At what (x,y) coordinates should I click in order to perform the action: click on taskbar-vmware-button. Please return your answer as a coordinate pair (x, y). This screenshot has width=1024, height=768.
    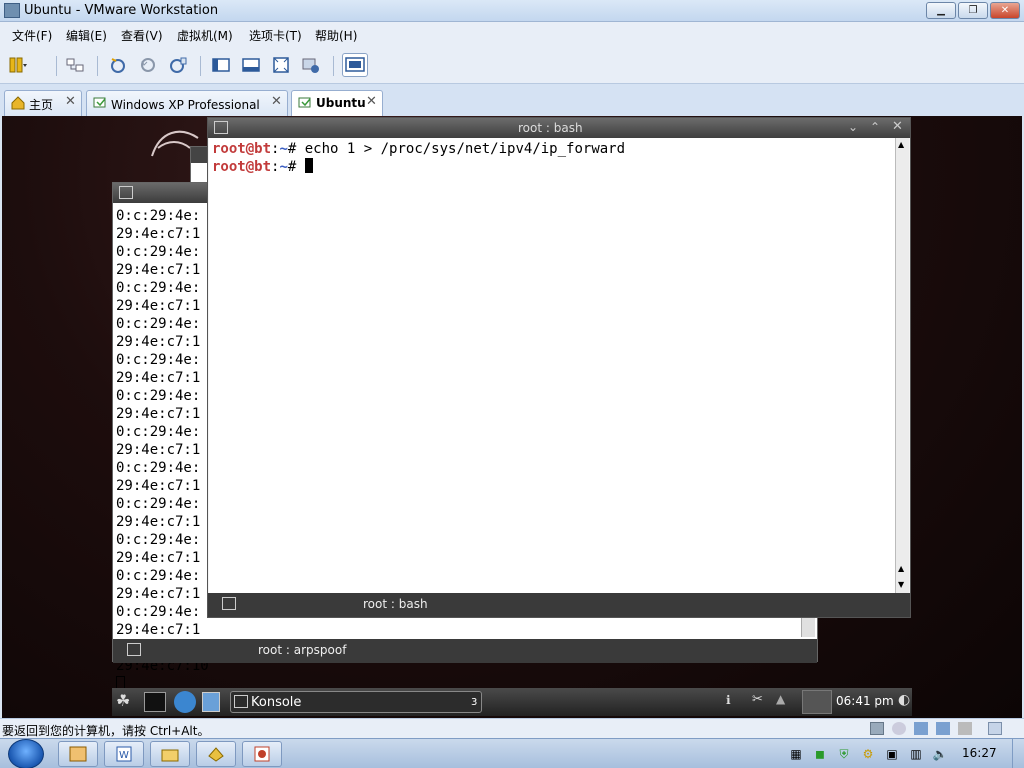
    Looking at the image, I should click on (78, 754).